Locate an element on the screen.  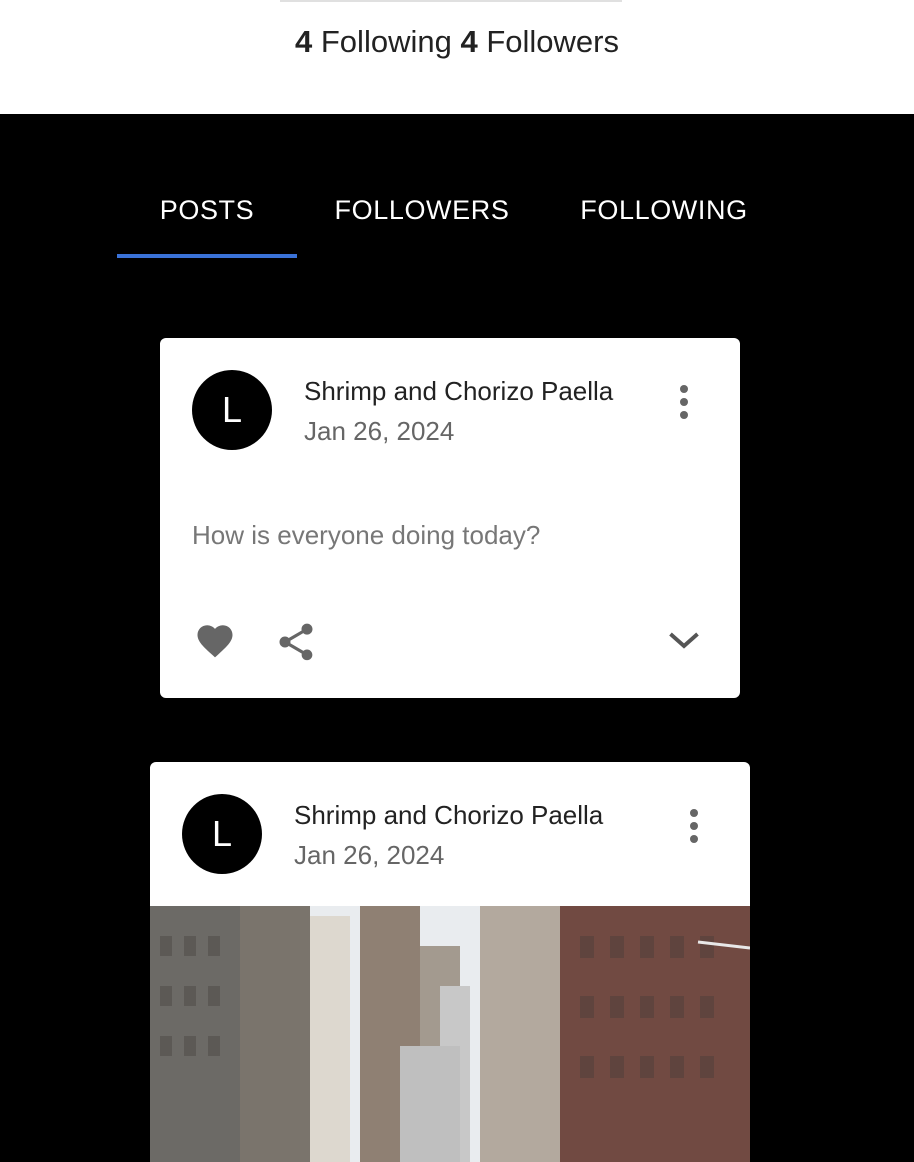
share-icon is located at coordinates (296, 642).